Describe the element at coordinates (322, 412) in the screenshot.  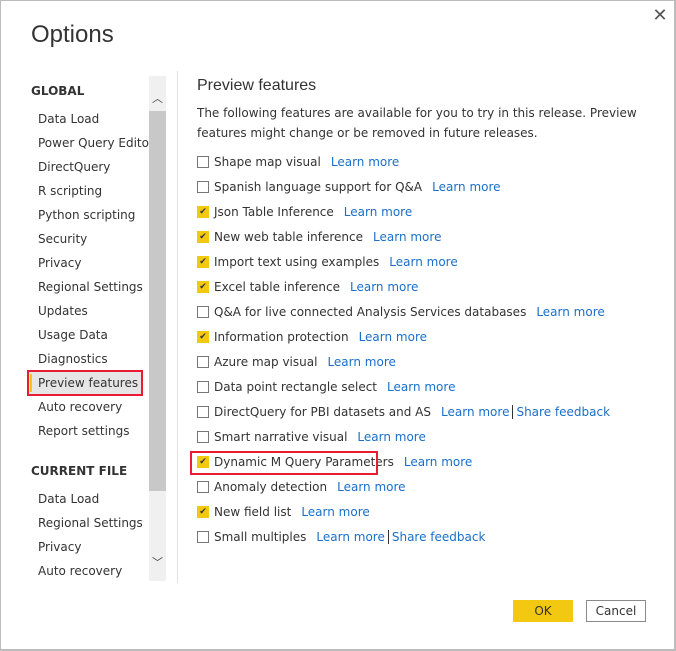
I see `feature-label: DirectQuery for PBI datasets and AS` at that location.